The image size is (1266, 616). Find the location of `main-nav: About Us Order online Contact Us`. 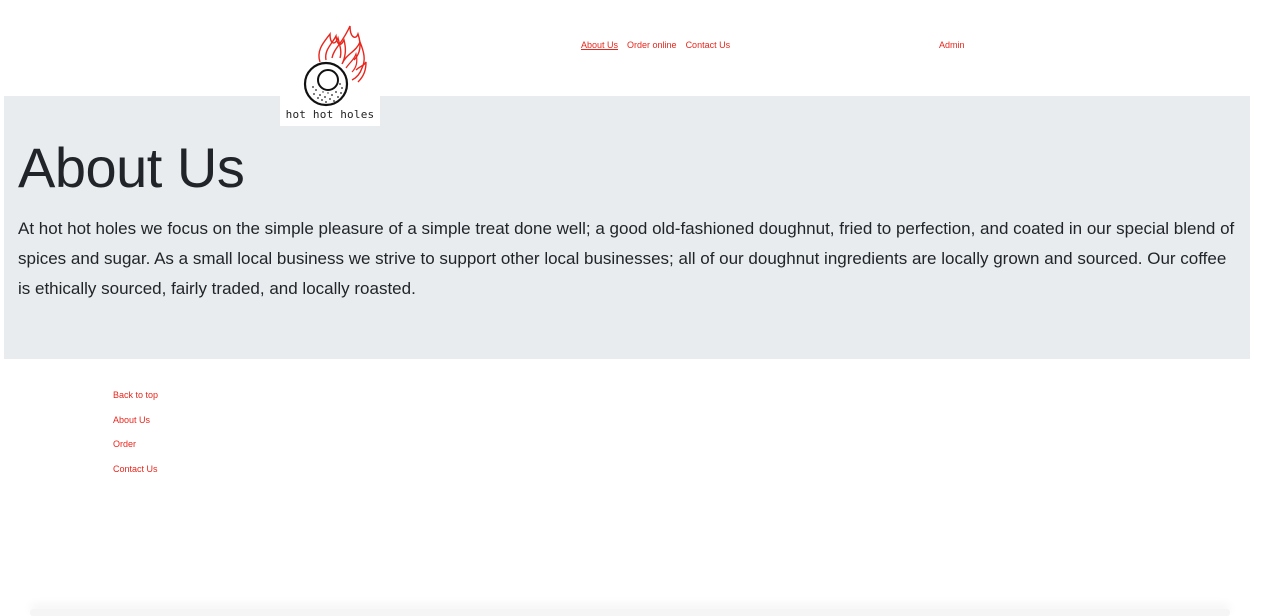

main-nav: About Us Order online Contact Us is located at coordinates (655, 45).